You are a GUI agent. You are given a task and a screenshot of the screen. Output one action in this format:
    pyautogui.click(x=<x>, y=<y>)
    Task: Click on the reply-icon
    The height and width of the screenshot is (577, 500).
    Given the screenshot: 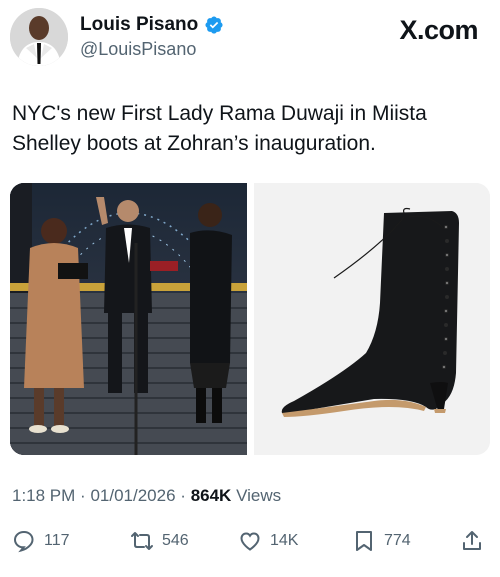 What is the action you would take?
    pyautogui.click(x=24, y=541)
    